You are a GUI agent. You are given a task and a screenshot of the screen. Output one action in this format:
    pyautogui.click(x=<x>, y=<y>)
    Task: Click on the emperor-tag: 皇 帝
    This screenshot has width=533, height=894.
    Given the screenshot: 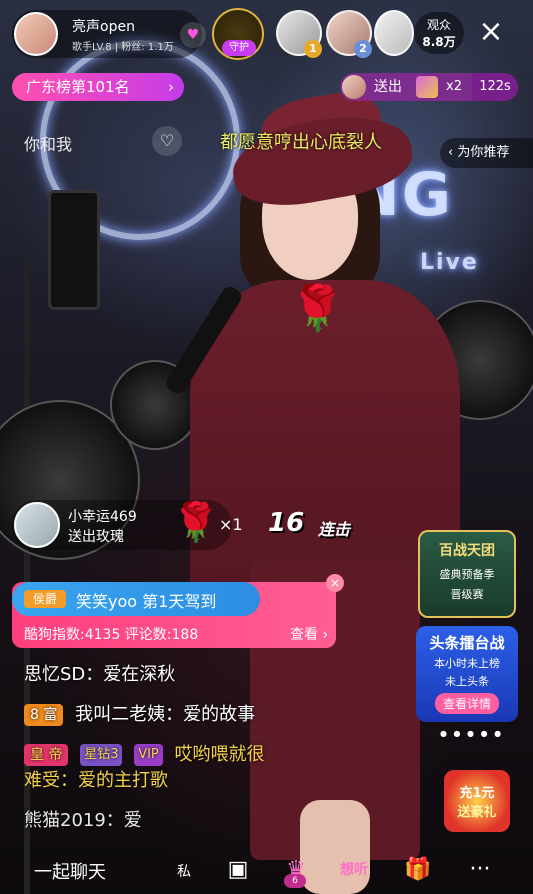 What is the action you would take?
    pyautogui.click(x=46, y=755)
    